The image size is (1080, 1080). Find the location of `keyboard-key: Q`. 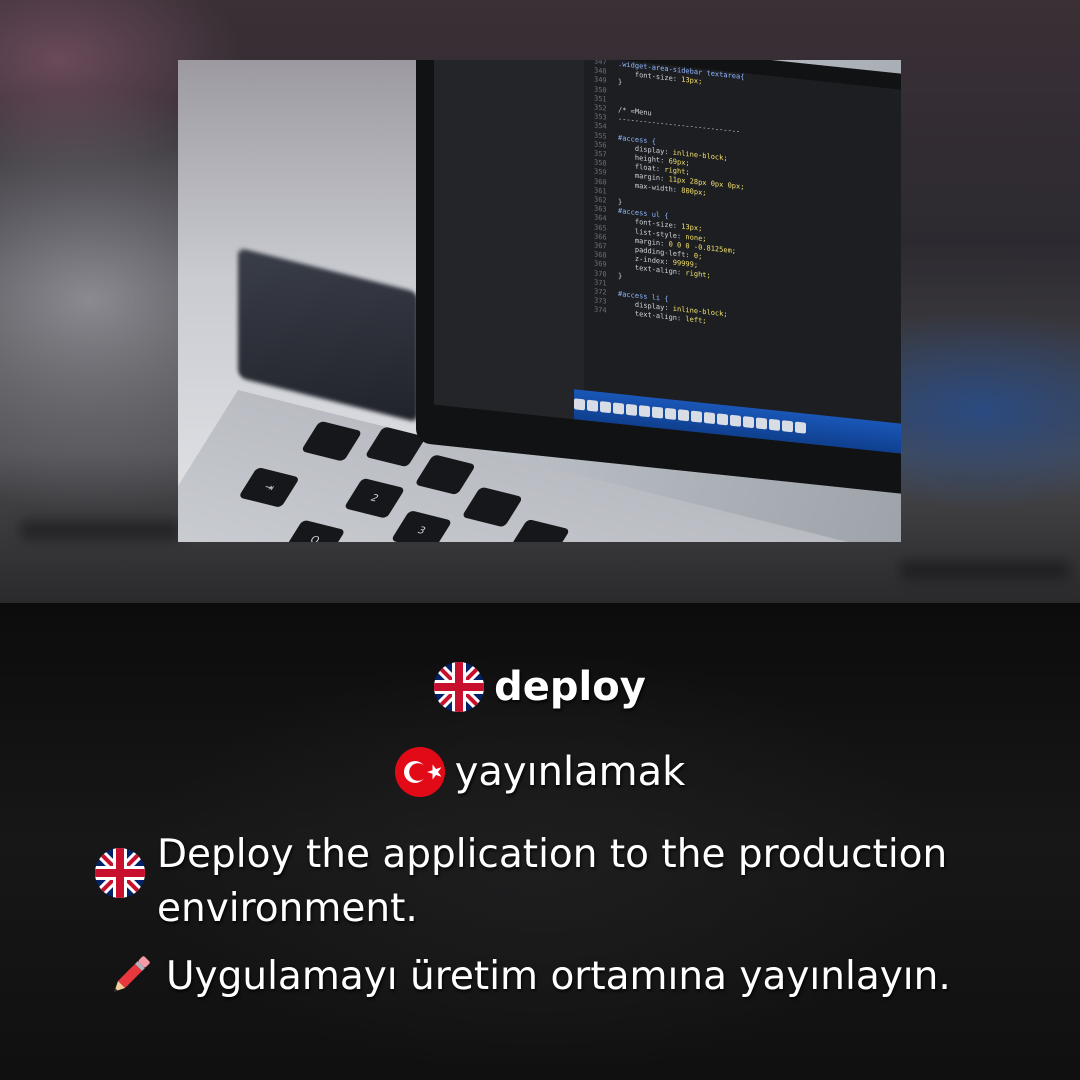

keyboard-key: Q is located at coordinates (314, 530).